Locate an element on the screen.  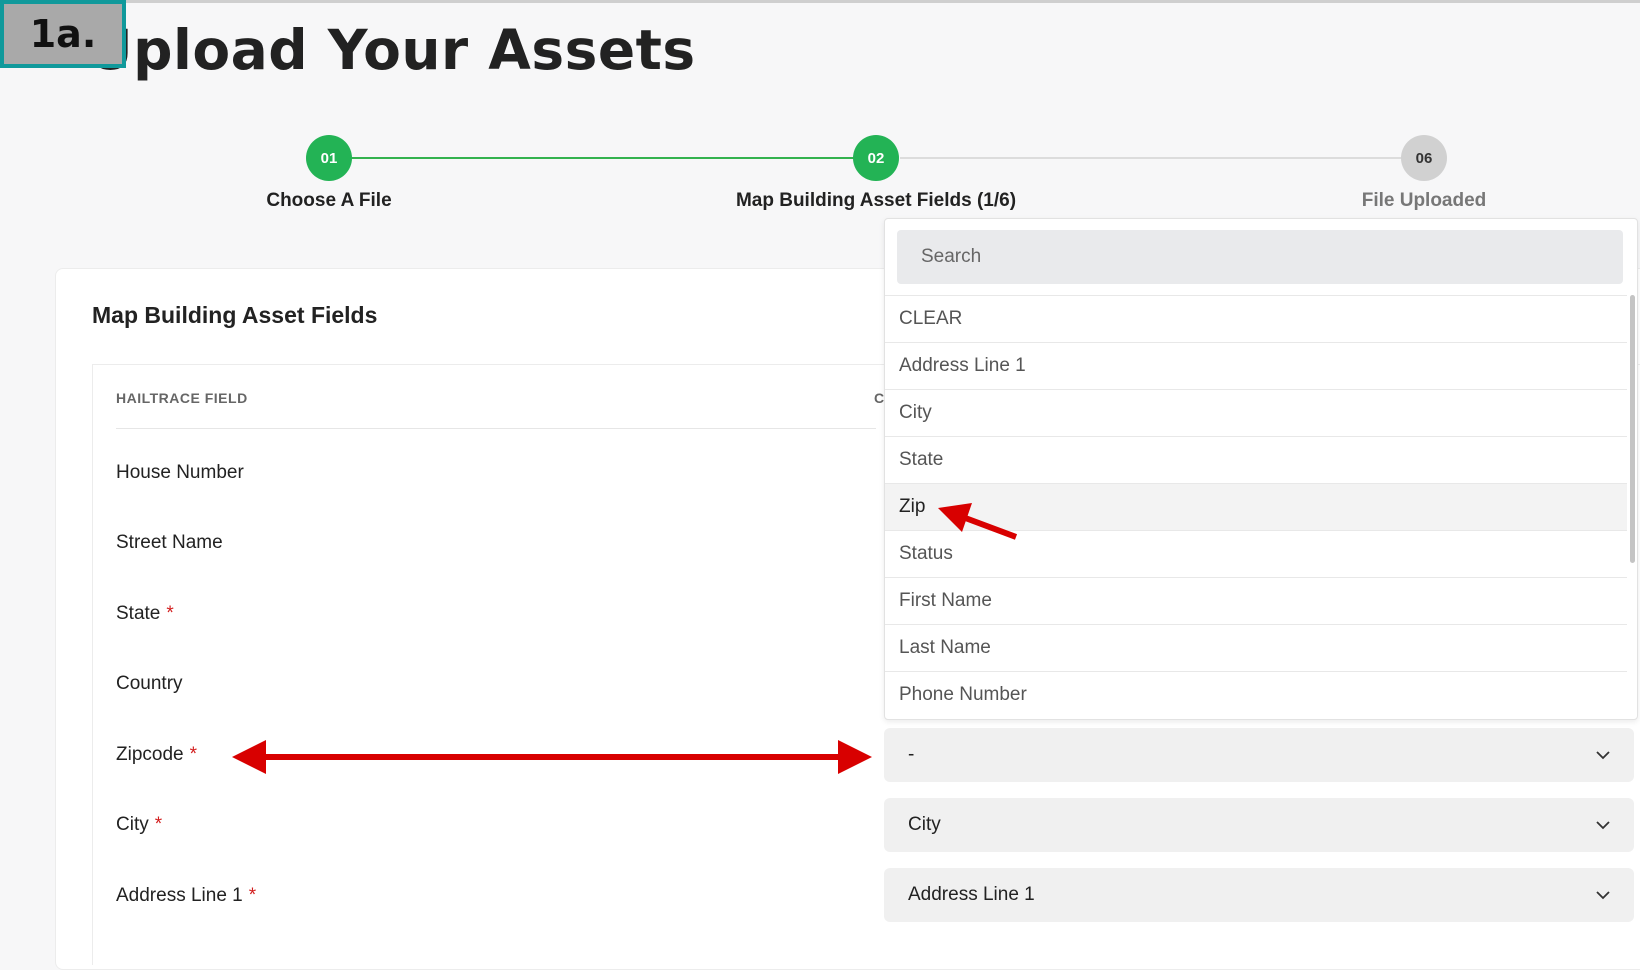
stepper-progress-line is located at coordinates (604, 158).